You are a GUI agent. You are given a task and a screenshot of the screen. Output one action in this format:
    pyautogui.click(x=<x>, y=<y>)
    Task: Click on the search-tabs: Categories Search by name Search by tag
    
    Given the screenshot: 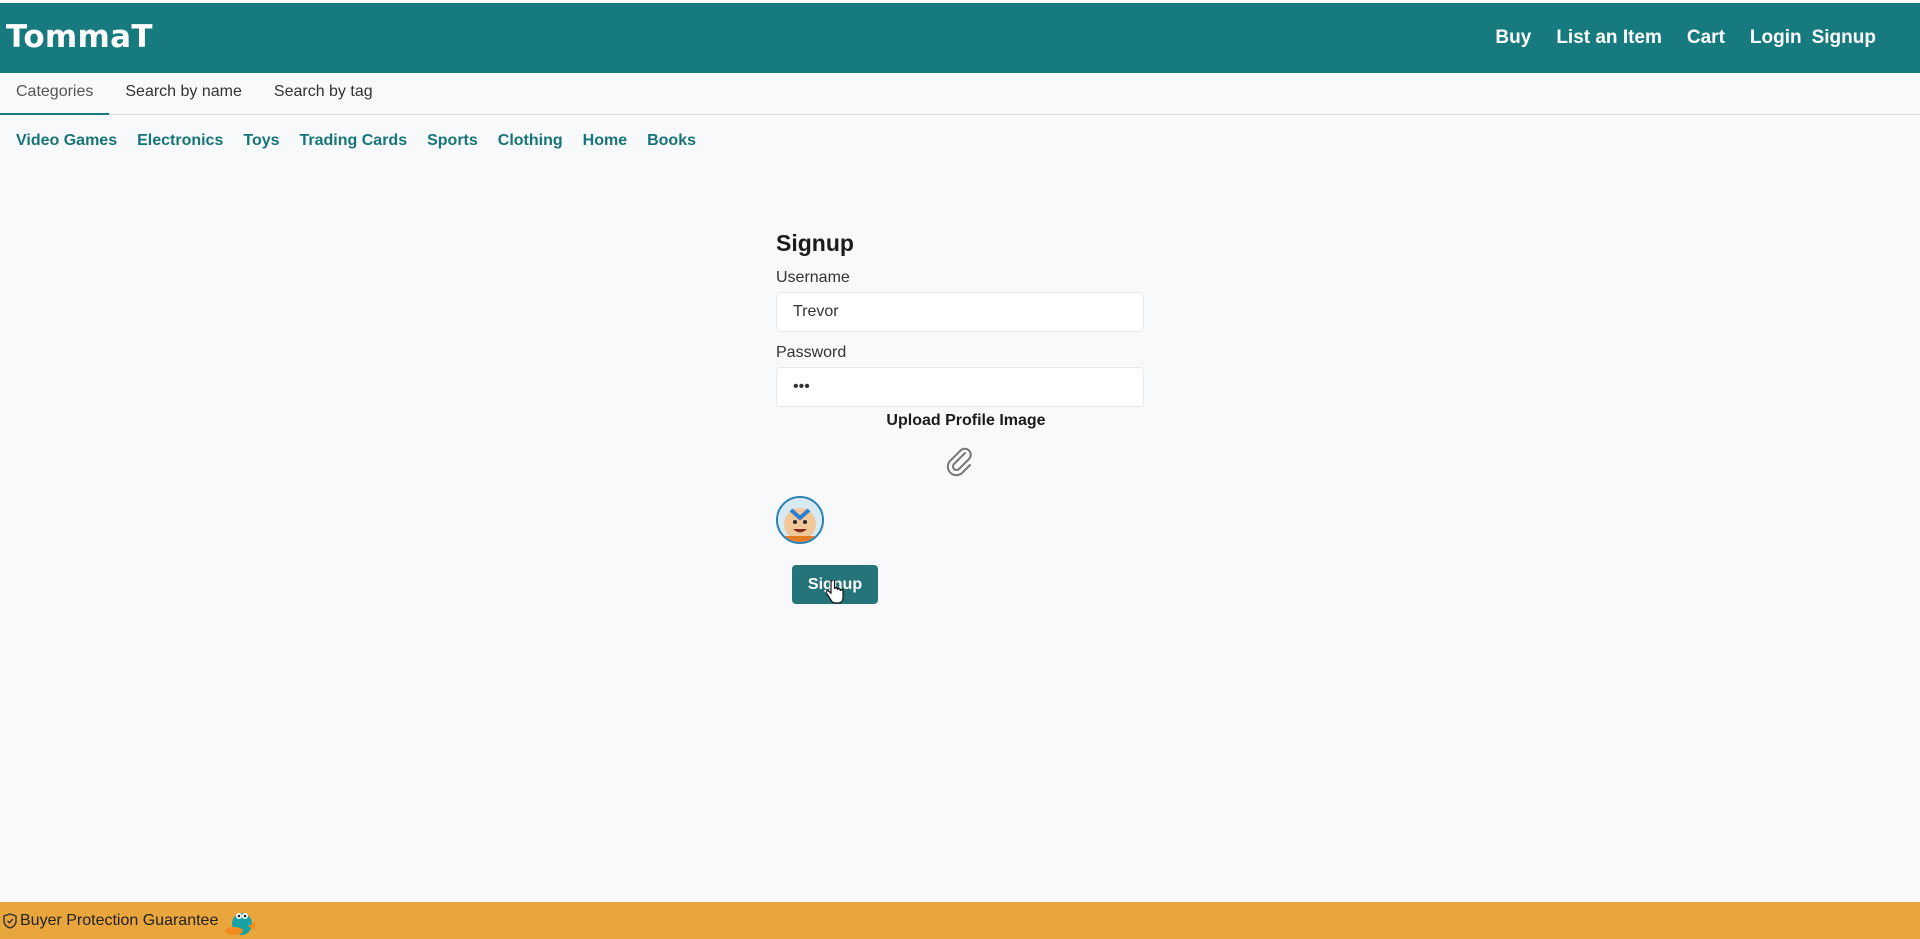 What is the action you would take?
    pyautogui.click(x=960, y=94)
    